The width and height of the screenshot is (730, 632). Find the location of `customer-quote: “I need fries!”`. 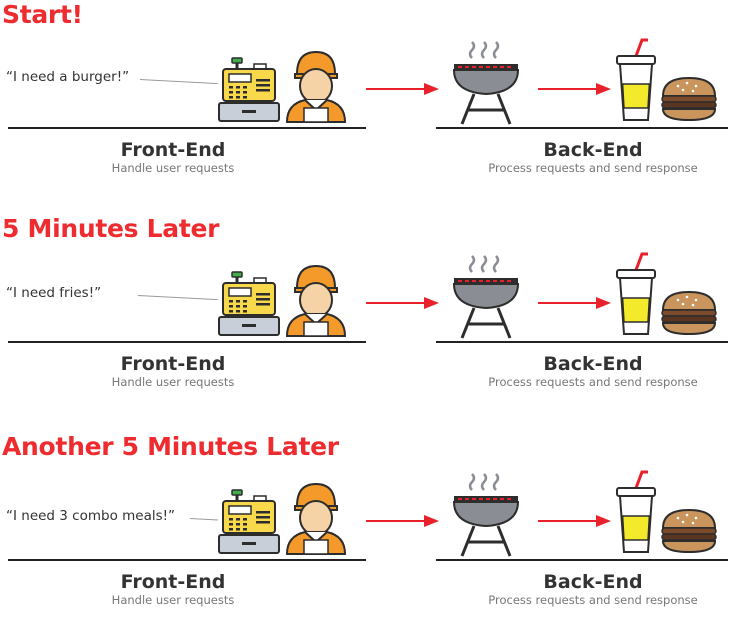

customer-quote: “I need fries!” is located at coordinates (54, 293).